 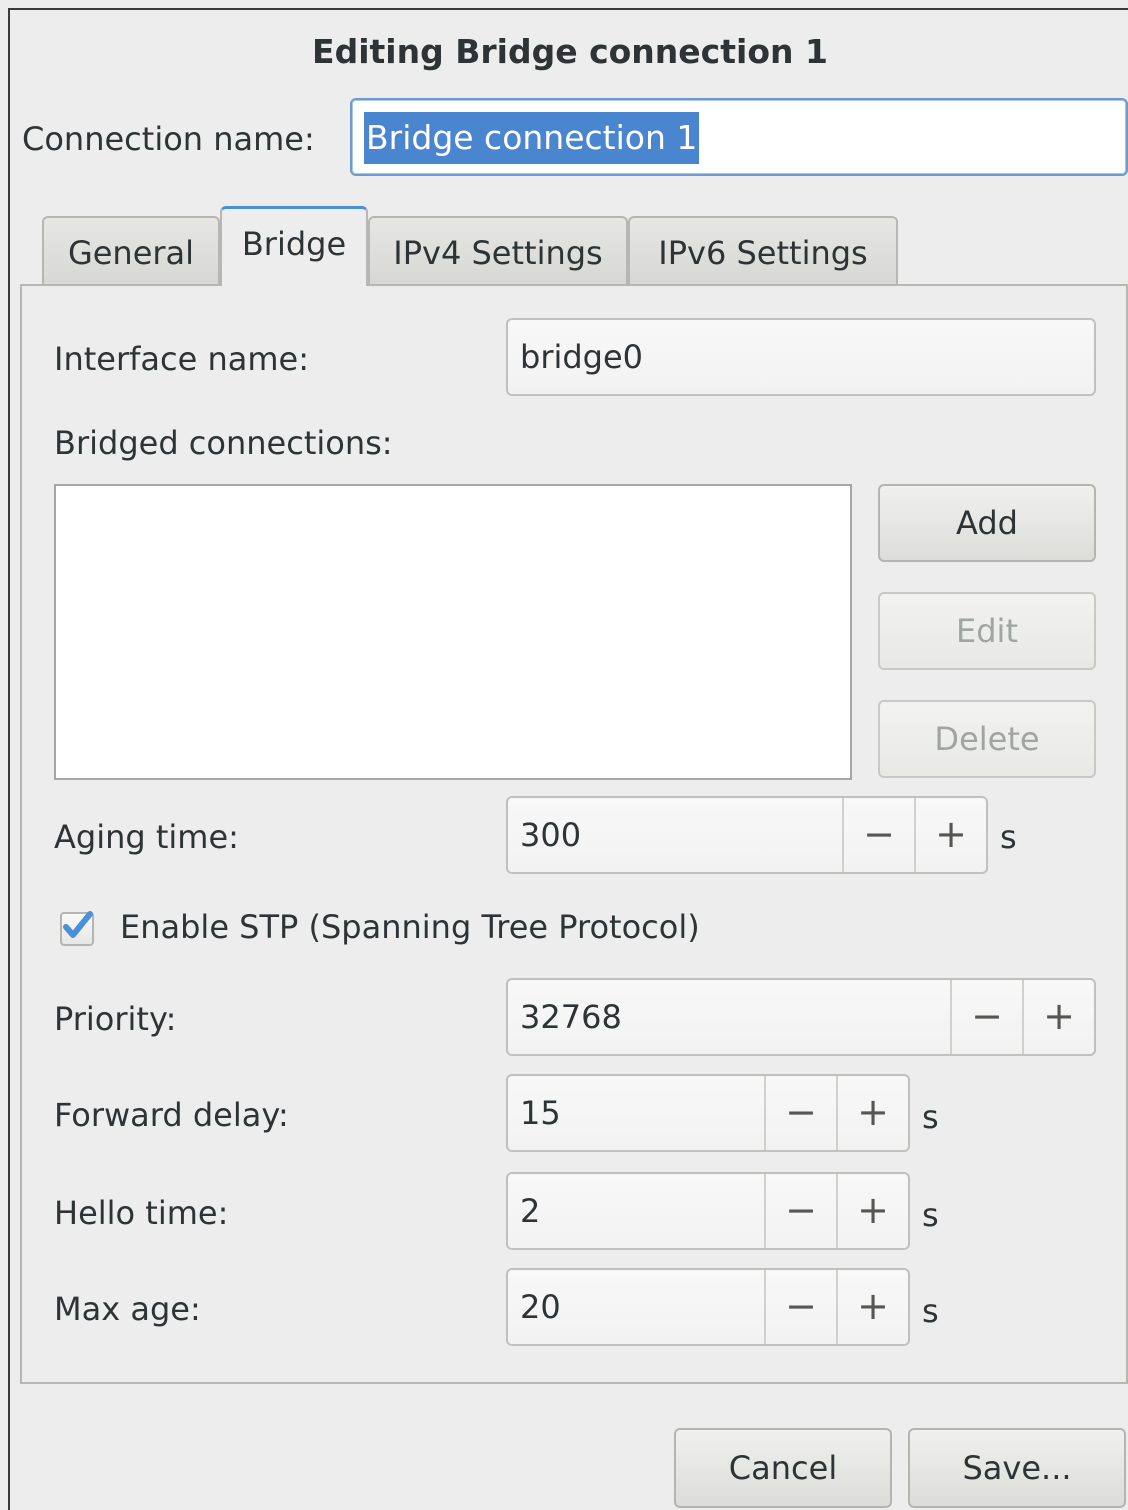 I want to click on stp-checkbox, so click(x=77, y=928).